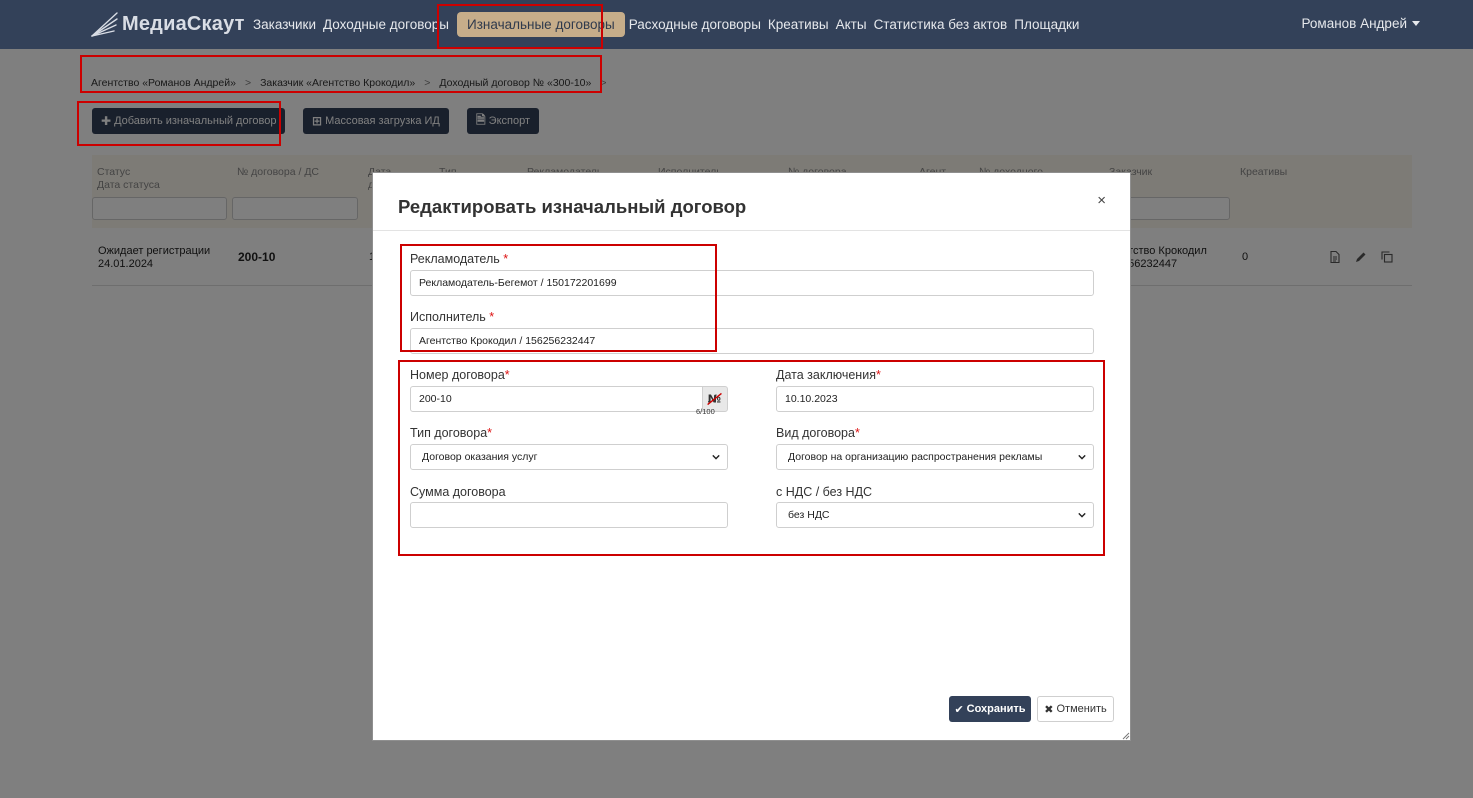  I want to click on cancel-button: ✖ Отменить, so click(1075, 709).